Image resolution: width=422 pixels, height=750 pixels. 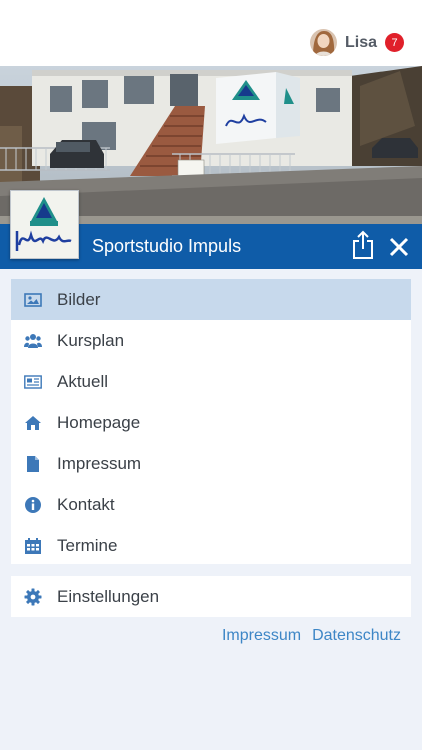 I want to click on menu-item-label: Aktuell, so click(x=83, y=381).